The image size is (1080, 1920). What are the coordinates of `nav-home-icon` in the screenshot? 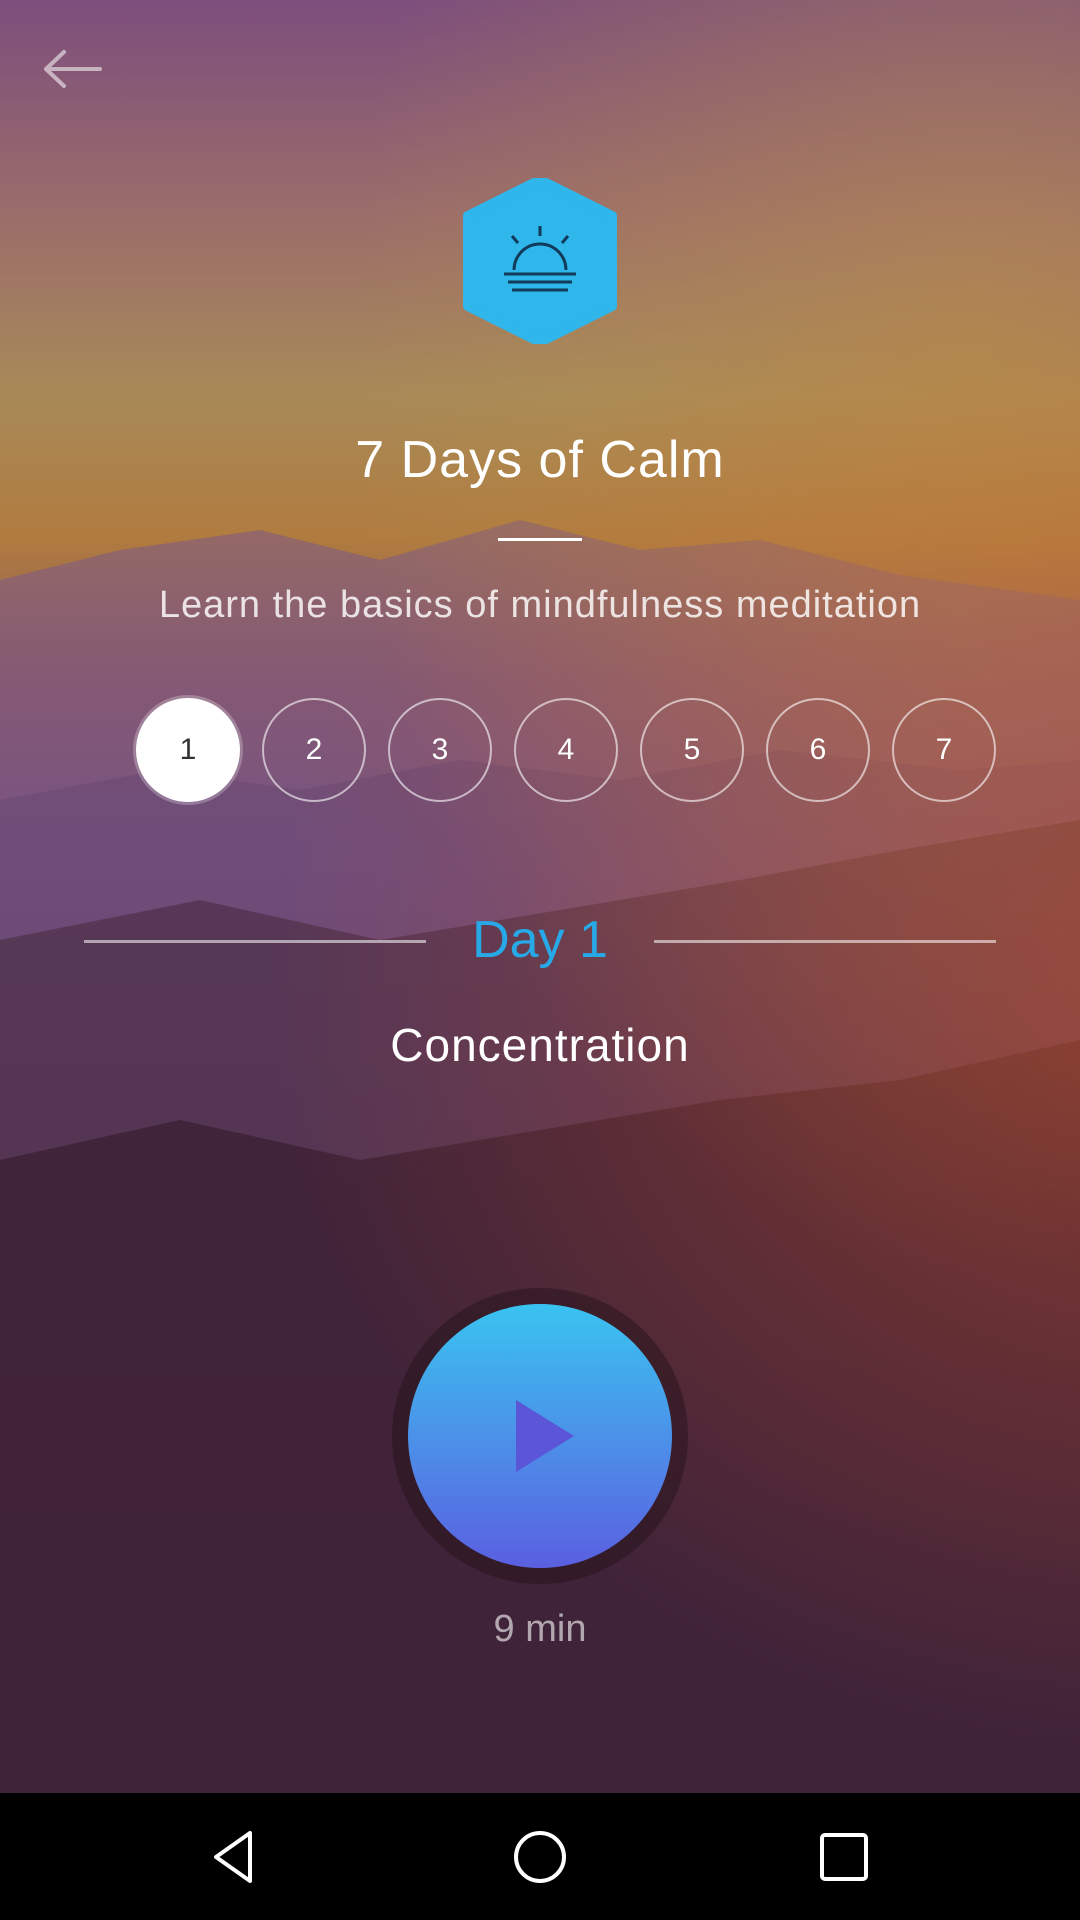 It's located at (540, 1857).